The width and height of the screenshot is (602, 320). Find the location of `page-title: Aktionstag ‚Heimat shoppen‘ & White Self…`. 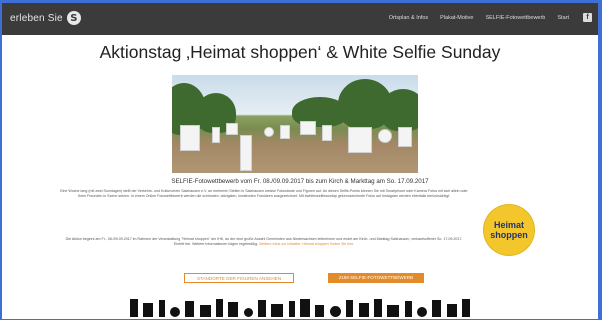

page-title: Aktionstag ‚Heimat shoppen‘ & White Self… is located at coordinates (300, 52).